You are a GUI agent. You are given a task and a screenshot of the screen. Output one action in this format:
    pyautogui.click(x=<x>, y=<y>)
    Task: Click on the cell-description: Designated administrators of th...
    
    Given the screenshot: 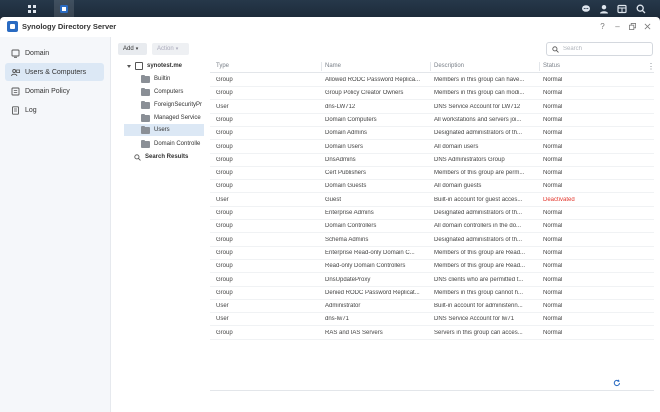 What is the action you would take?
    pyautogui.click(x=478, y=239)
    